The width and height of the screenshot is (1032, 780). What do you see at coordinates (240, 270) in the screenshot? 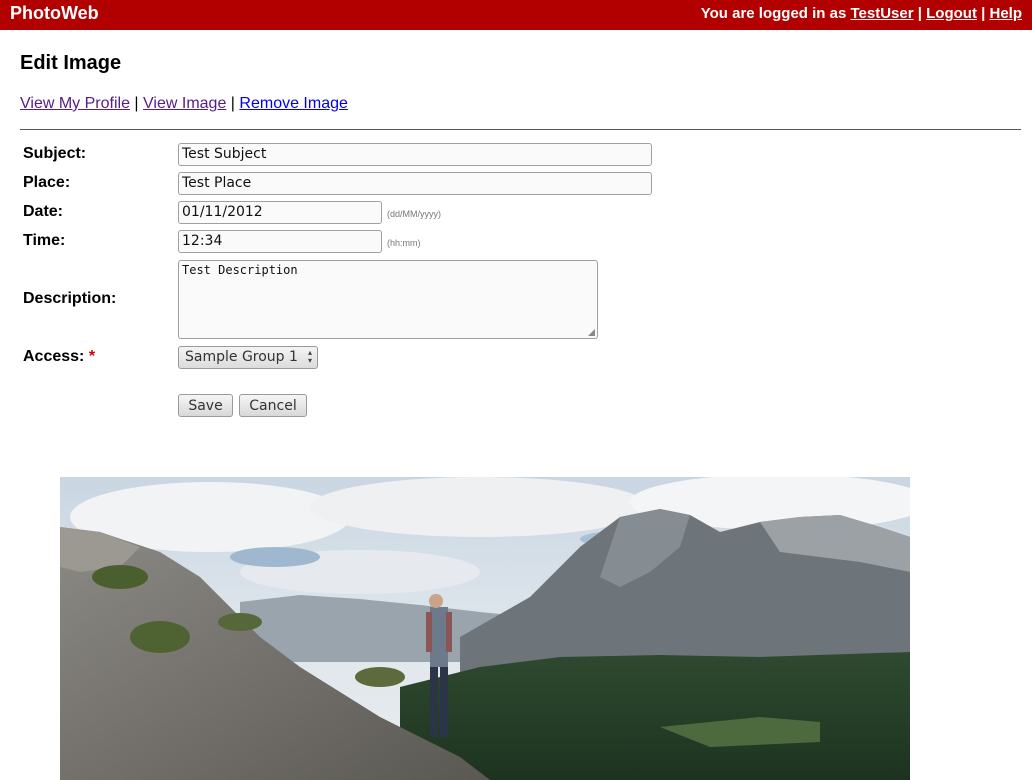
I see `description-text: Test Description` at bounding box center [240, 270].